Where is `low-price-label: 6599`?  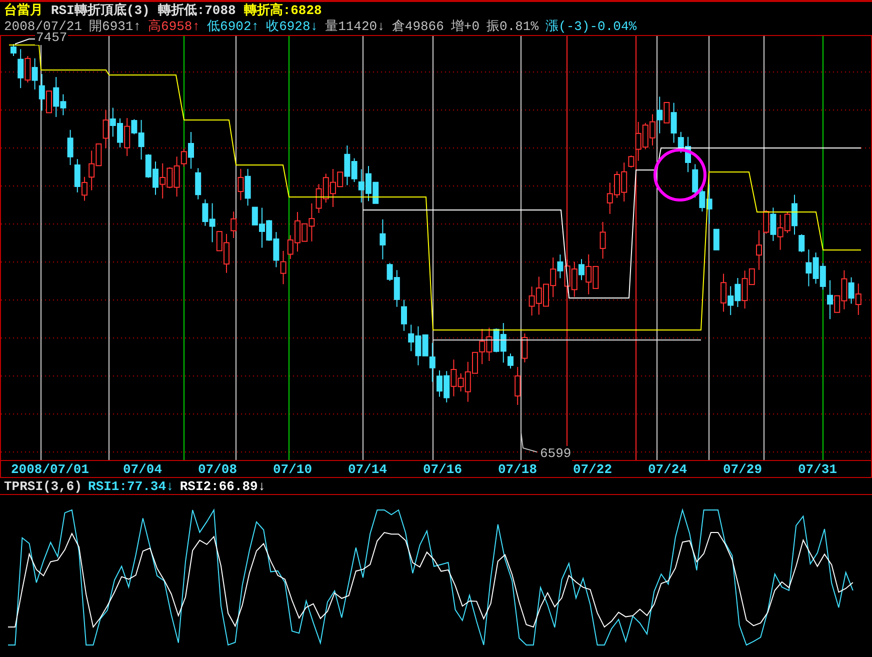
low-price-label: 6599 is located at coordinates (555, 453).